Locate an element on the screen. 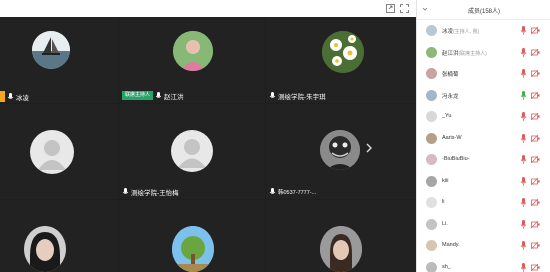 Image resolution: width=550 pixels, height=272 pixels. member-row: kiii is located at coordinates (483, 181).